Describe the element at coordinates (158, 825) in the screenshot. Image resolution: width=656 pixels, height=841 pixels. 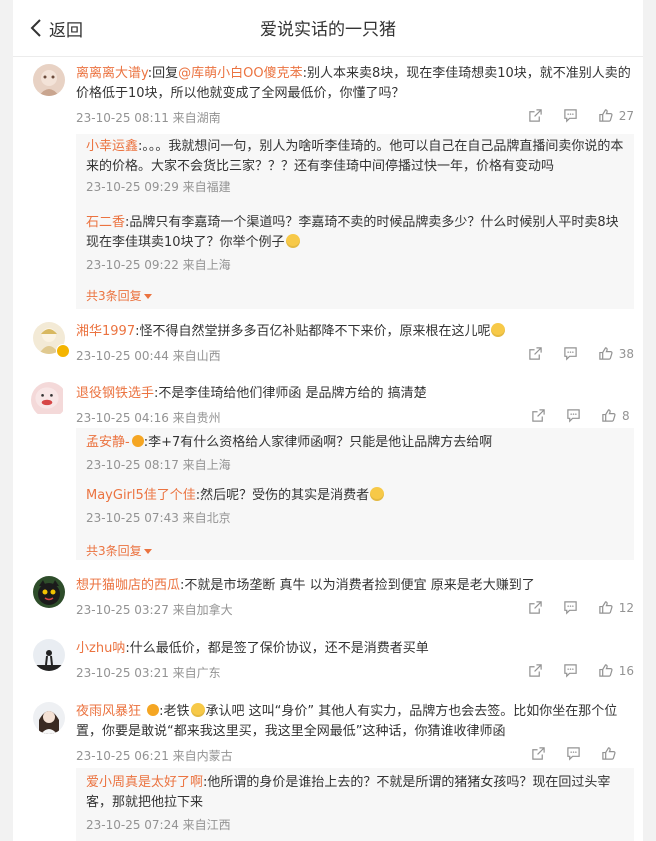
I see `reply-meta: 23-10-25 07:24 来自江西` at that location.